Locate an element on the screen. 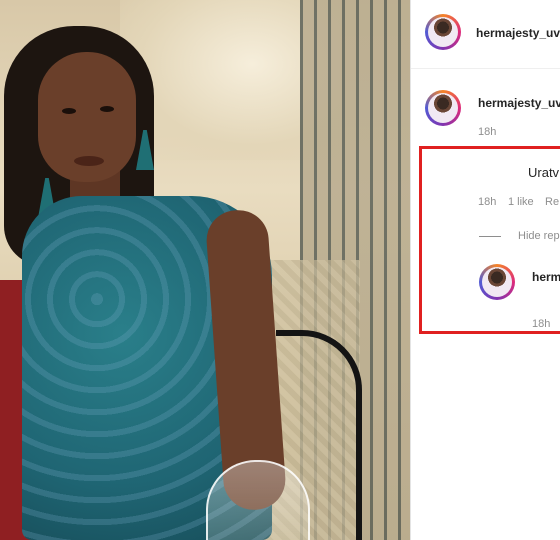 The height and width of the screenshot is (540, 560). lips is located at coordinates (89, 161).